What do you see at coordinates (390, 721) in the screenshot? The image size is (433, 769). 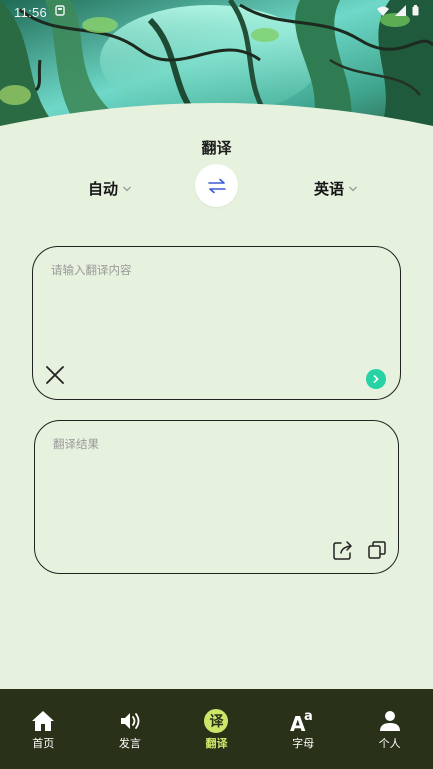 I see `person-icon` at bounding box center [390, 721].